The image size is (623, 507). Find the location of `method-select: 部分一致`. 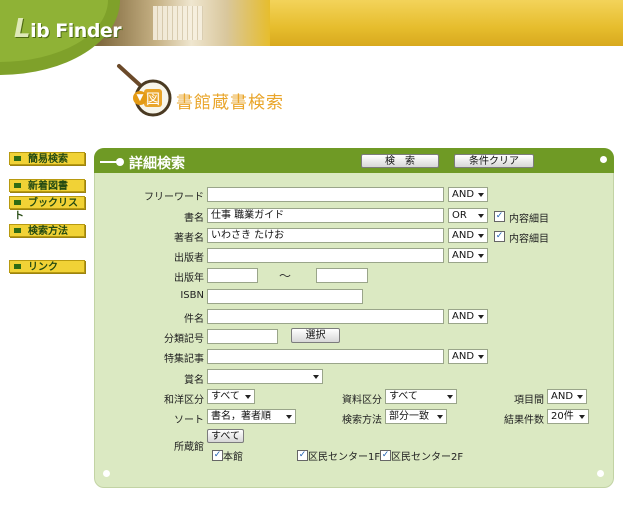

method-select: 部分一致 is located at coordinates (416, 416).